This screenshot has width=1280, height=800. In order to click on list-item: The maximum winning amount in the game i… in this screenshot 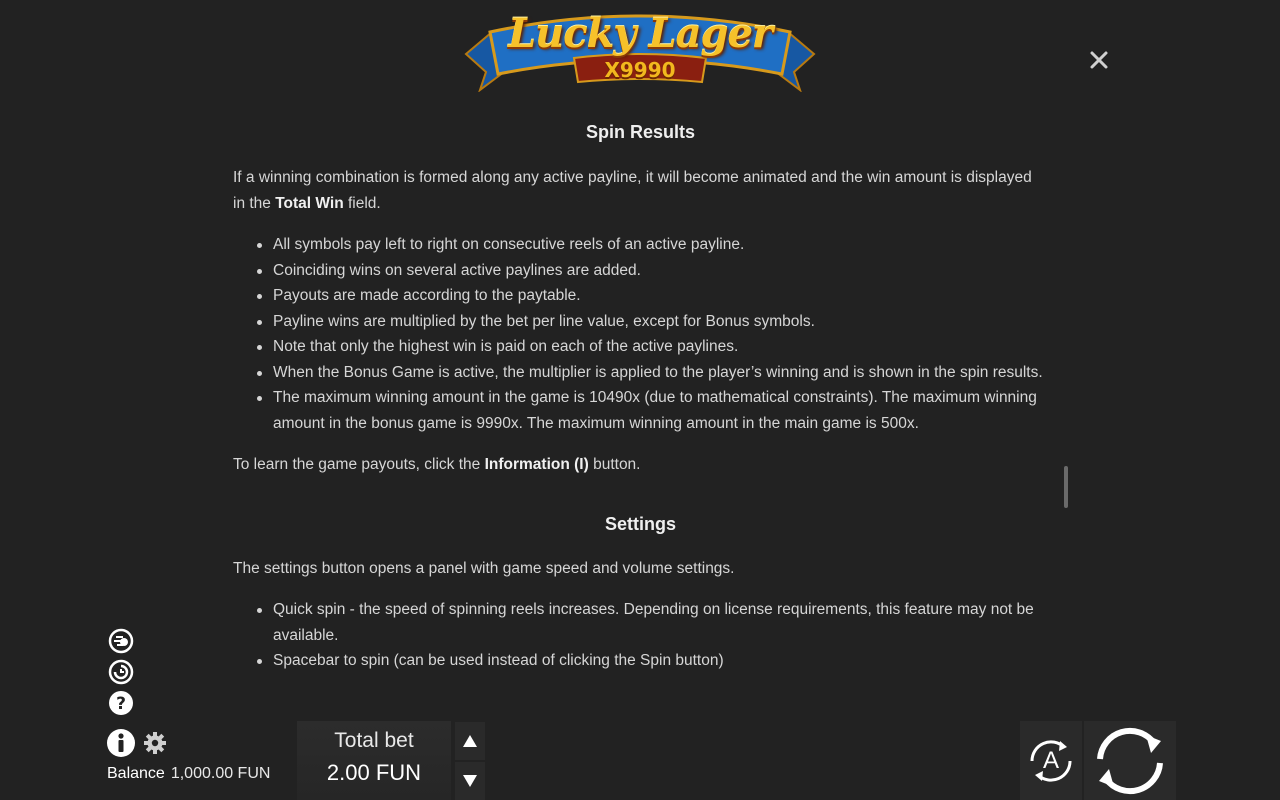, I will do `click(652, 410)`.